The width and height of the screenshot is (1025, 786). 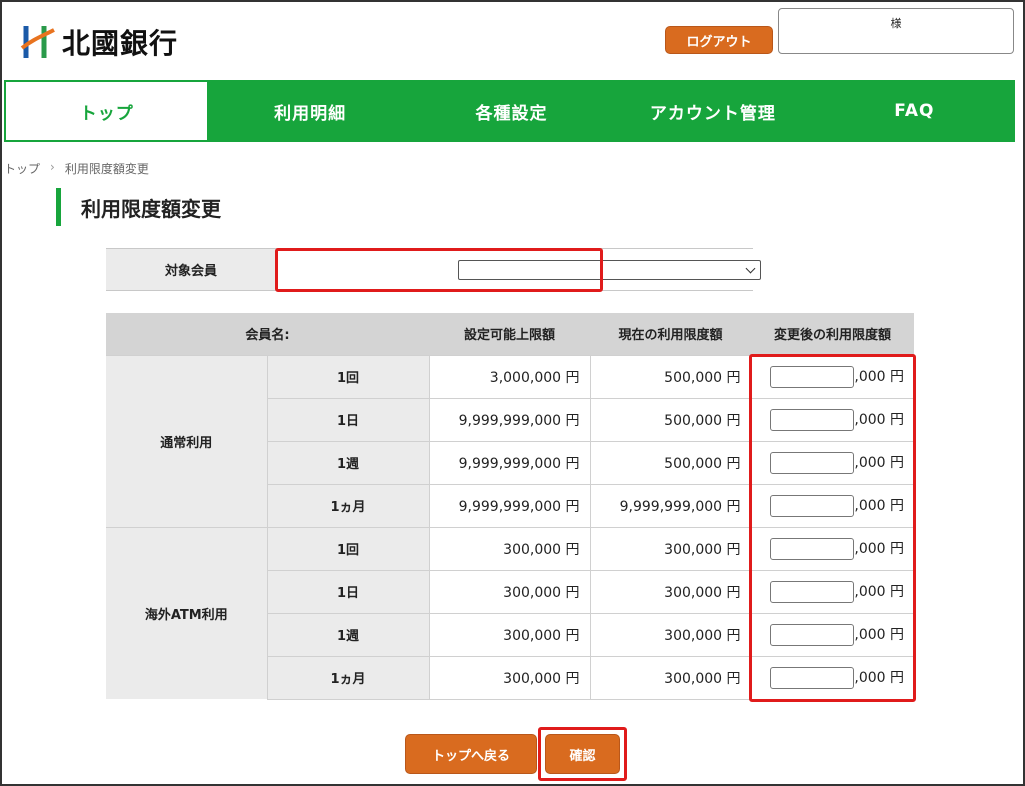 What do you see at coordinates (510, 376) in the screenshot?
I see `max-limit-value: 3,000,000 円` at bounding box center [510, 376].